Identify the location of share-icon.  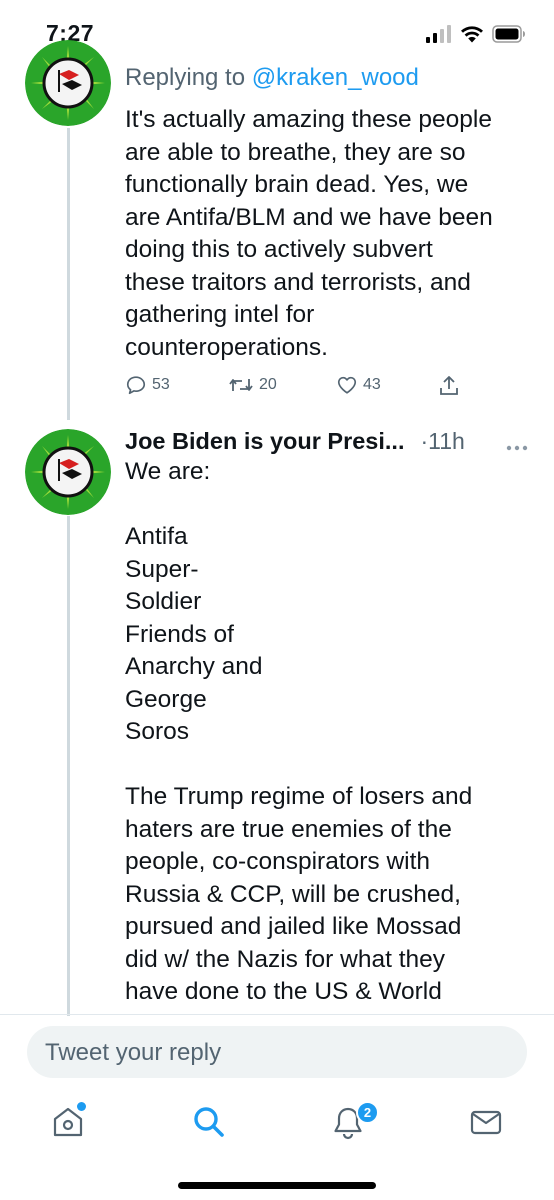
(449, 385).